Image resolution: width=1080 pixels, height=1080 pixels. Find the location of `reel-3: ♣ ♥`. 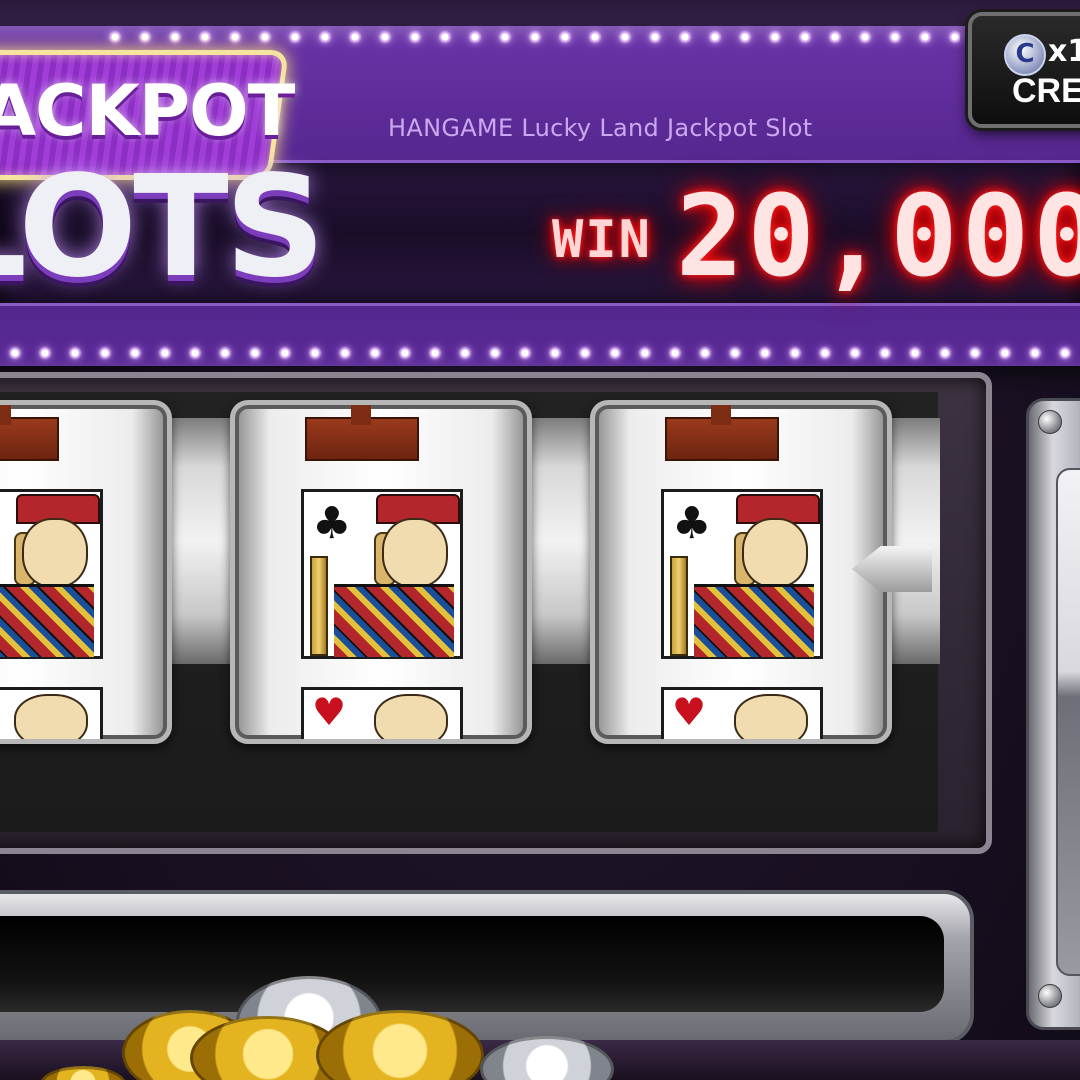

reel-3: ♣ ♥ is located at coordinates (741, 572).